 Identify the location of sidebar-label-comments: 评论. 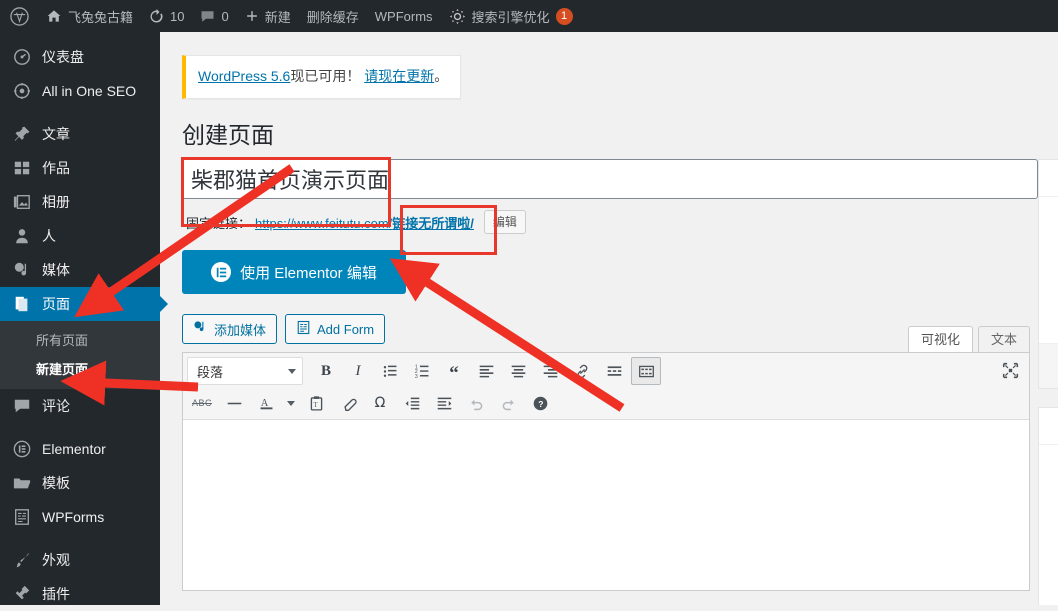
(56, 406).